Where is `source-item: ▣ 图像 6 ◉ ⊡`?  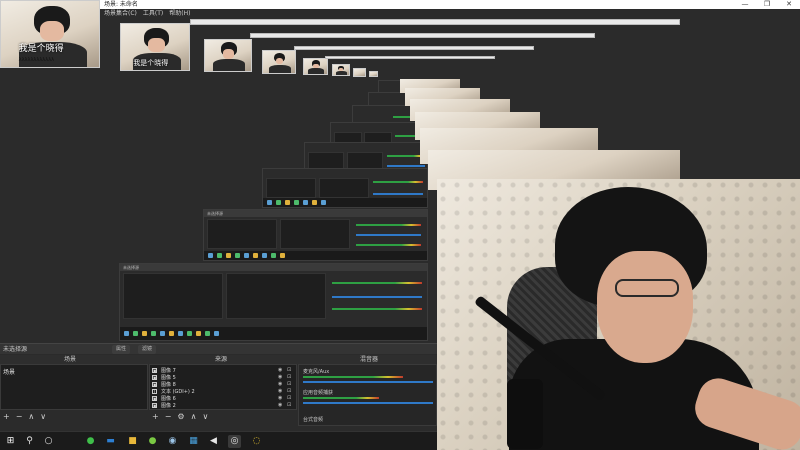 source-item: ▣ 图像 6 ◉ ⊡ is located at coordinates (224, 398).